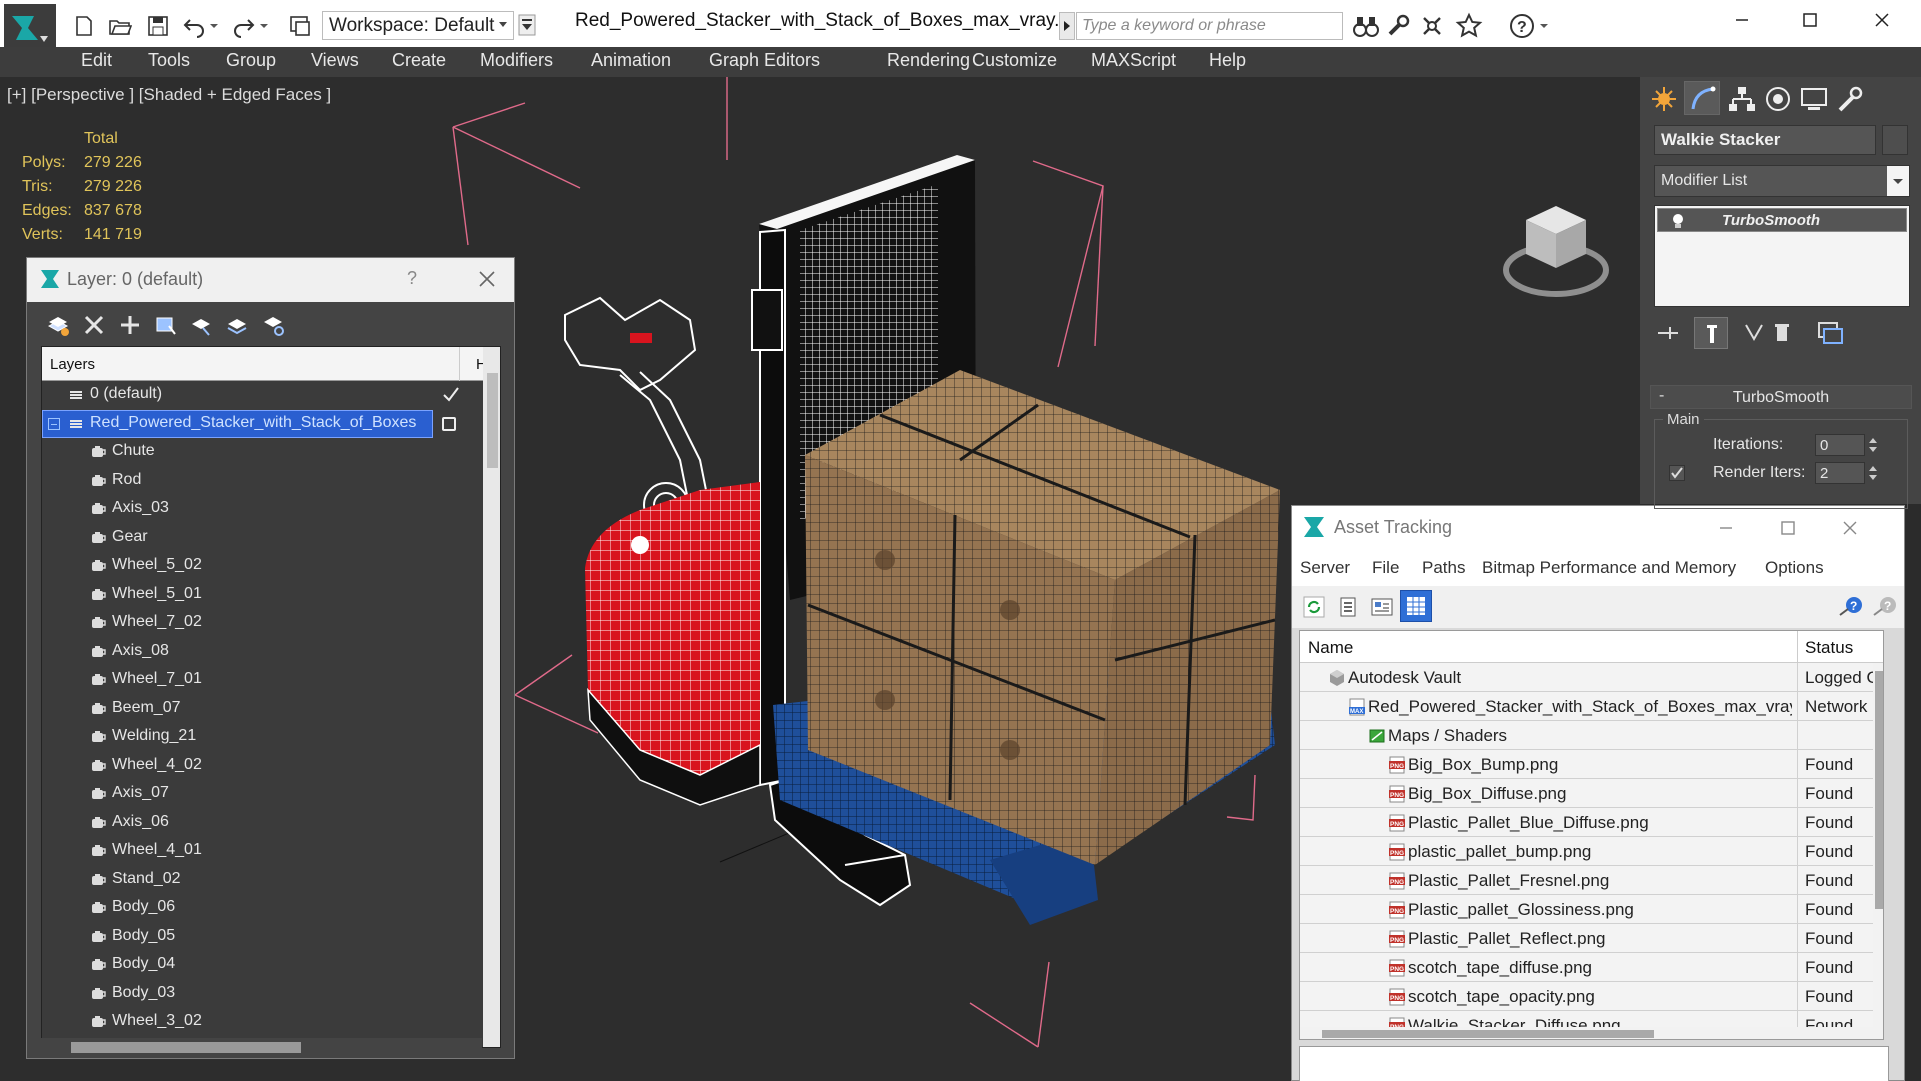  I want to click on menu-server: Server, so click(1325, 568).